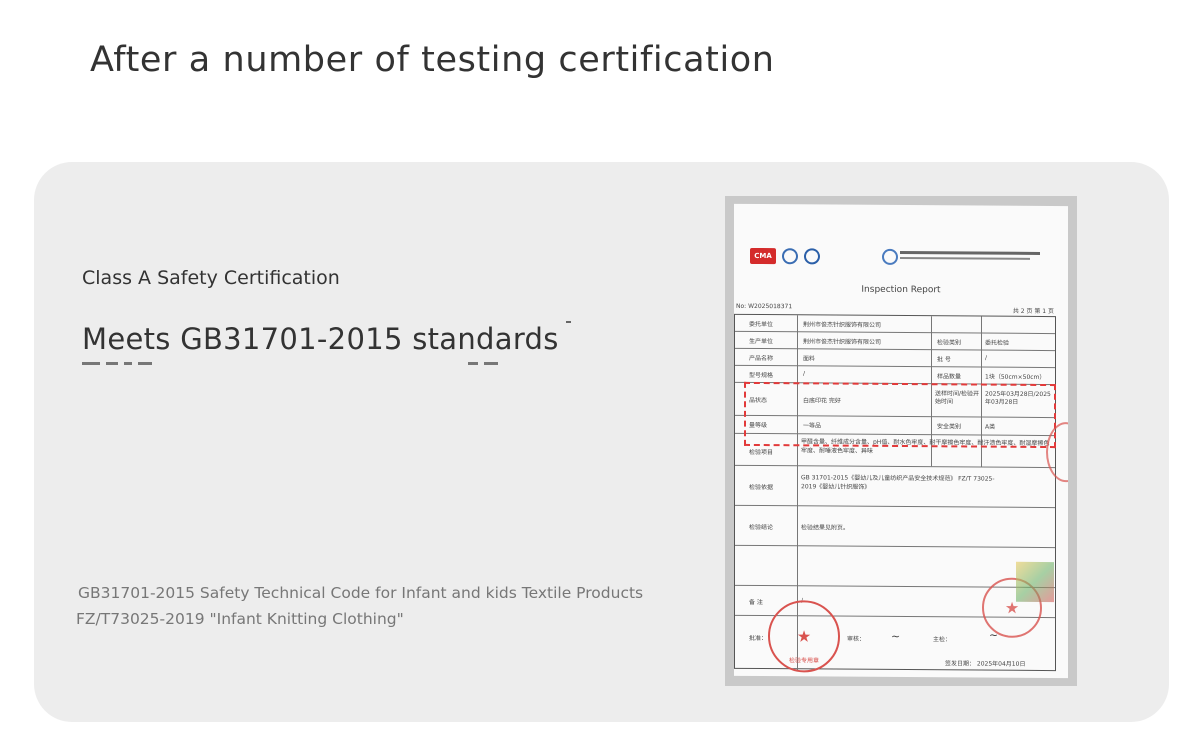  I want to click on table-cell: 批 号, so click(944, 360).